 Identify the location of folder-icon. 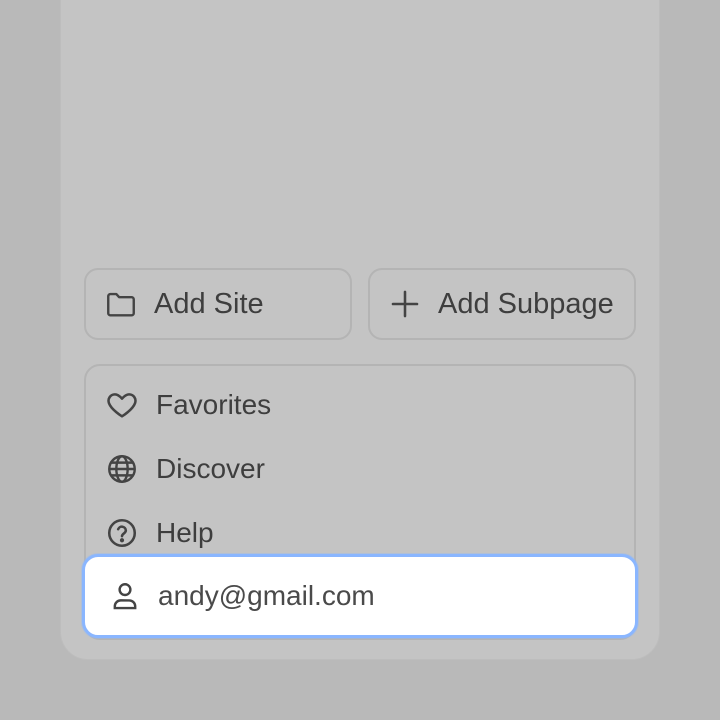
(121, 304).